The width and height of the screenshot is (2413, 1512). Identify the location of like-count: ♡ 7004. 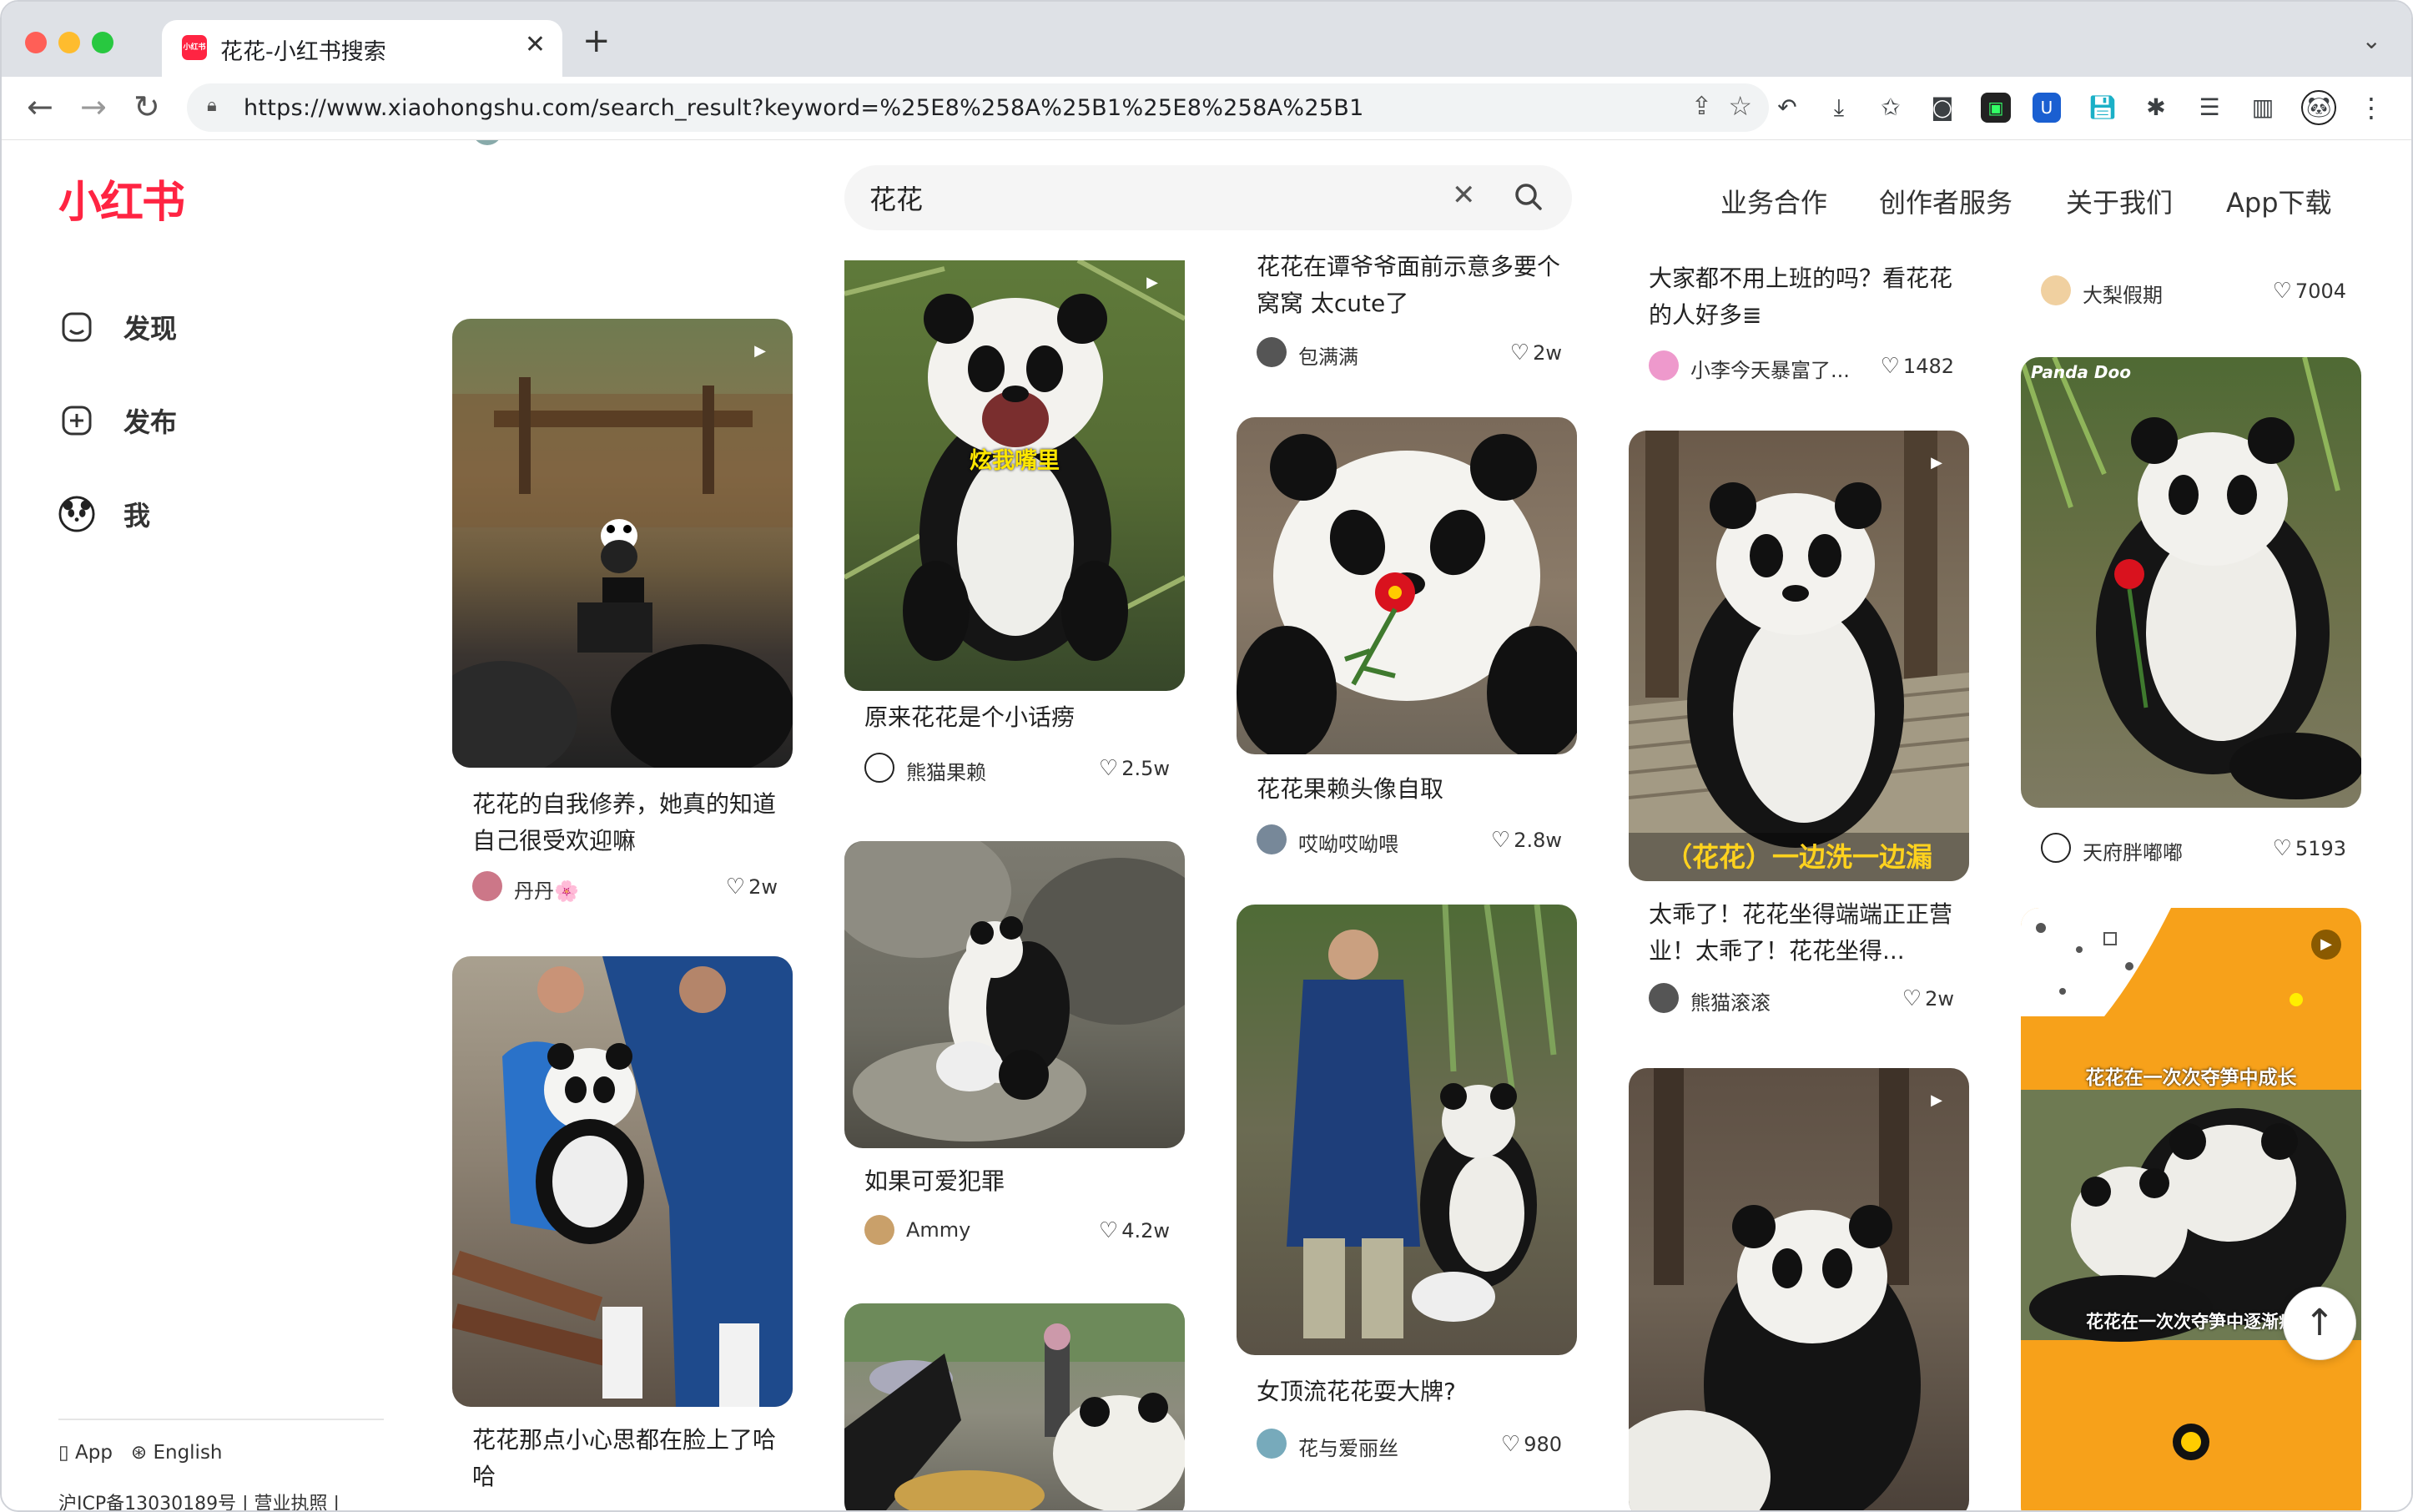
(2309, 291).